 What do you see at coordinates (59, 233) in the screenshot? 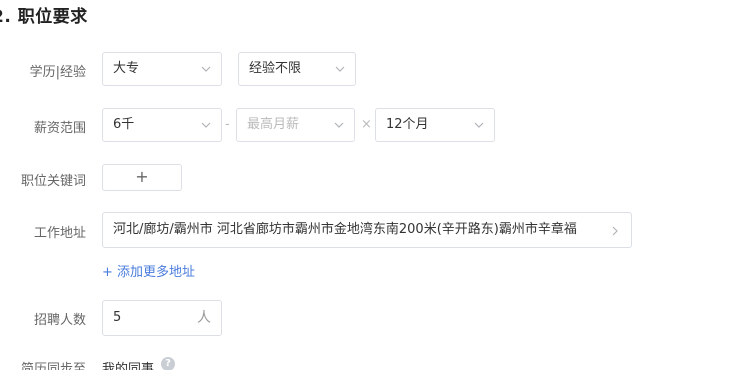
I see `work-address-label: 工作地址` at bounding box center [59, 233].